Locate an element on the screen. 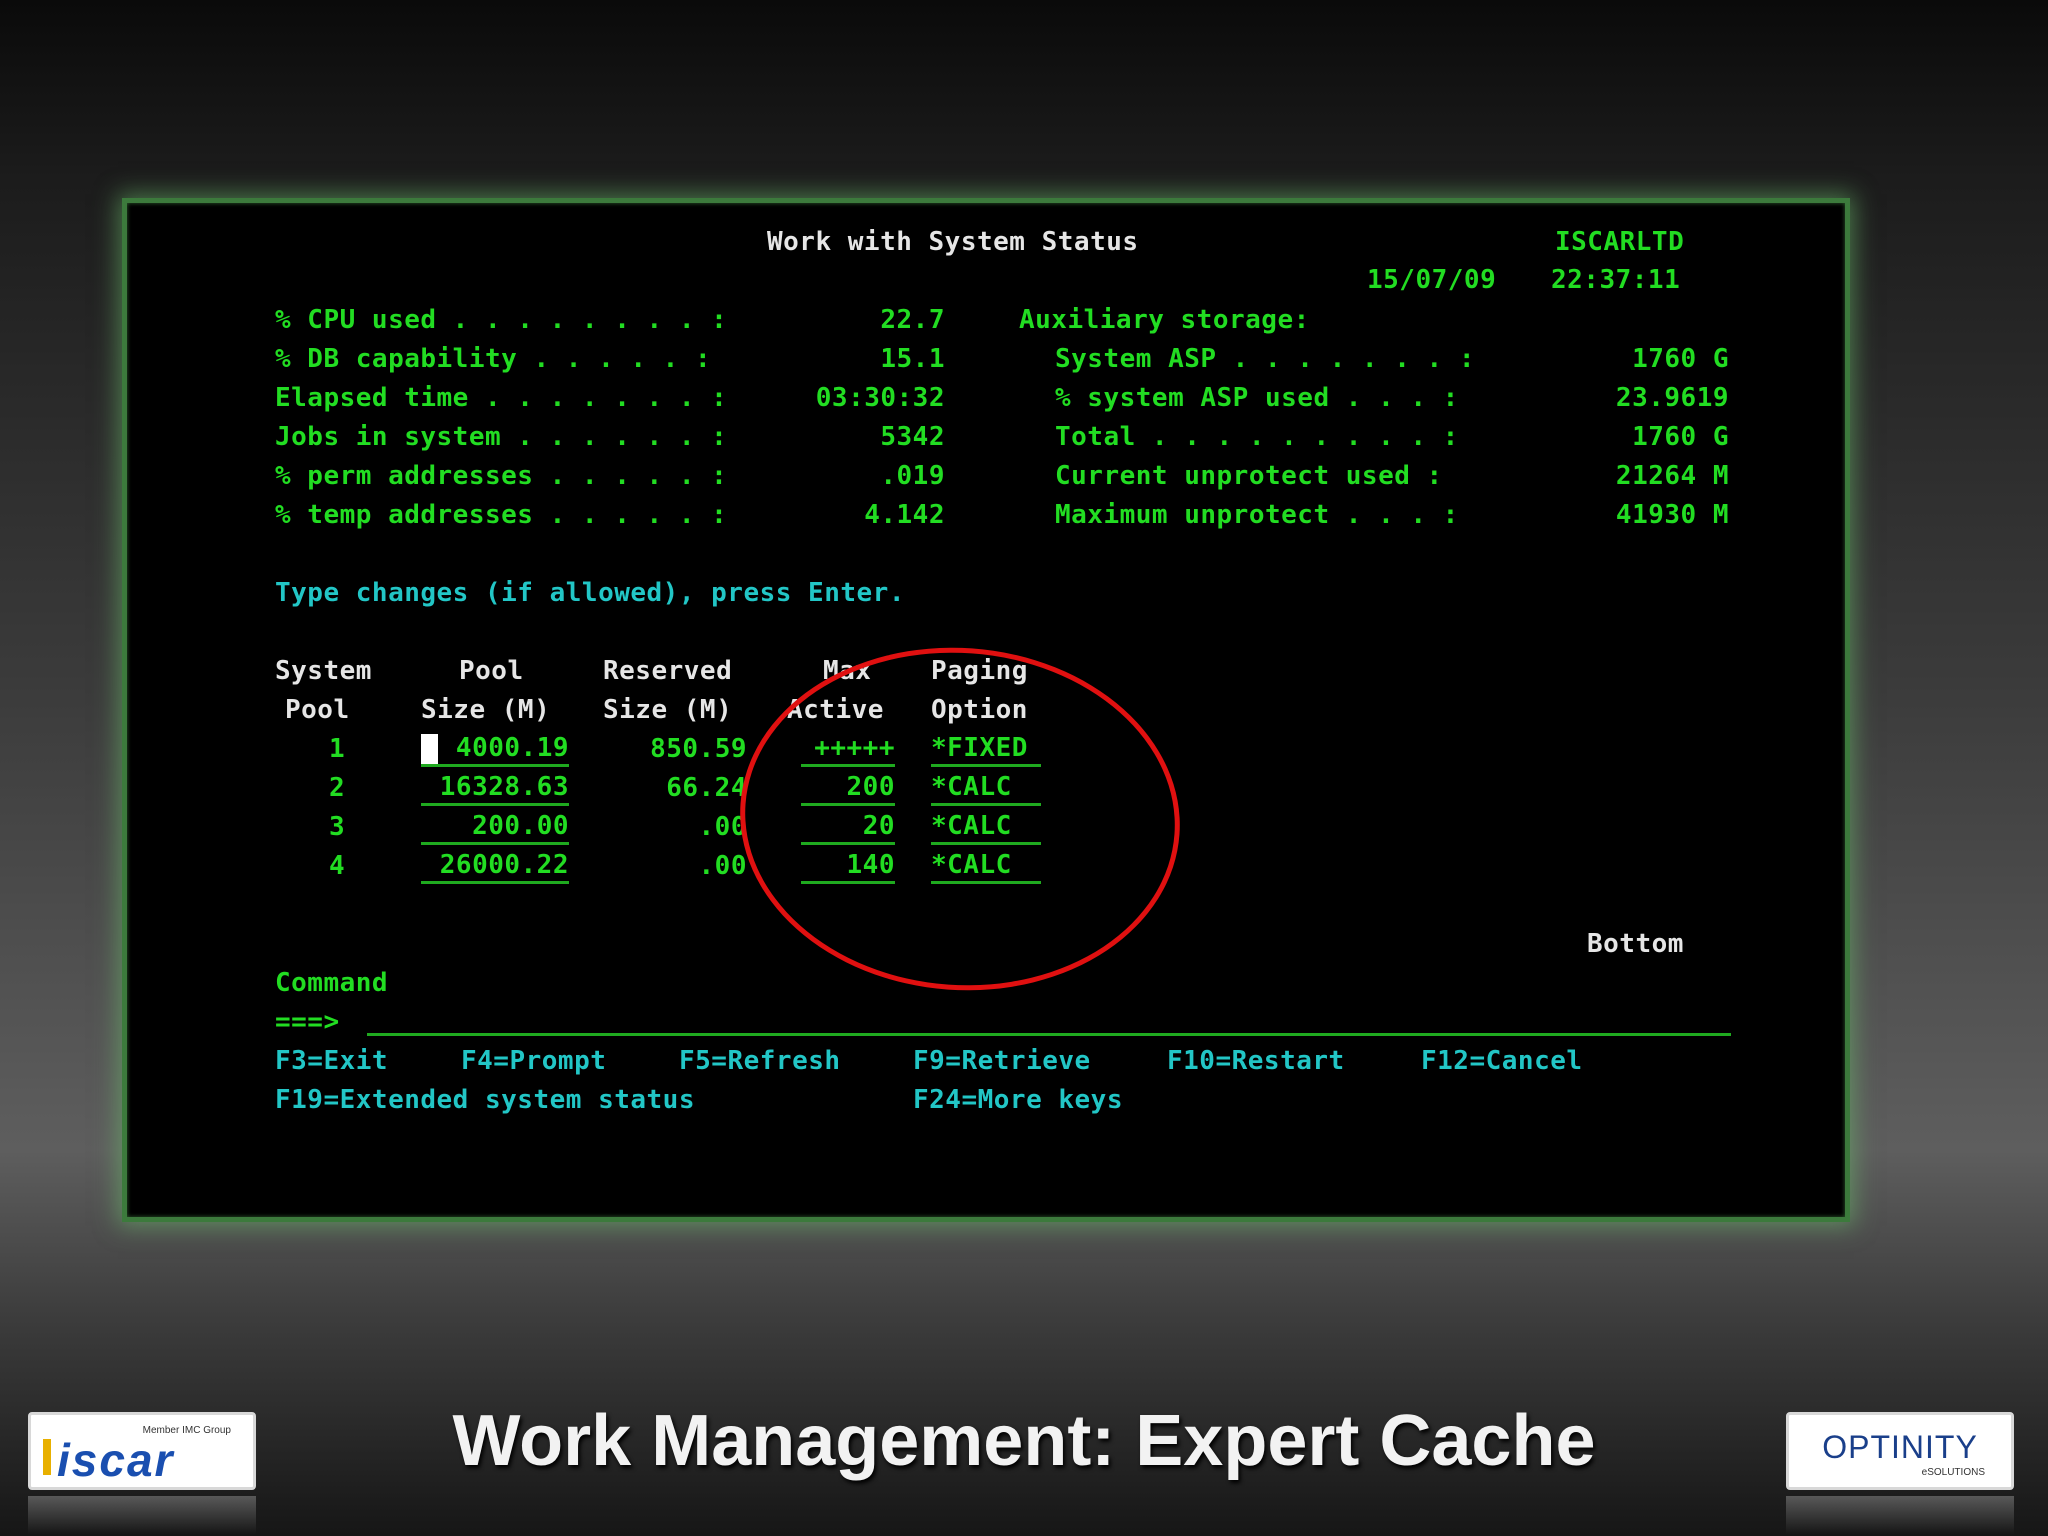 The image size is (2048, 1536). reserved-size: 850.59 is located at coordinates (698, 749).